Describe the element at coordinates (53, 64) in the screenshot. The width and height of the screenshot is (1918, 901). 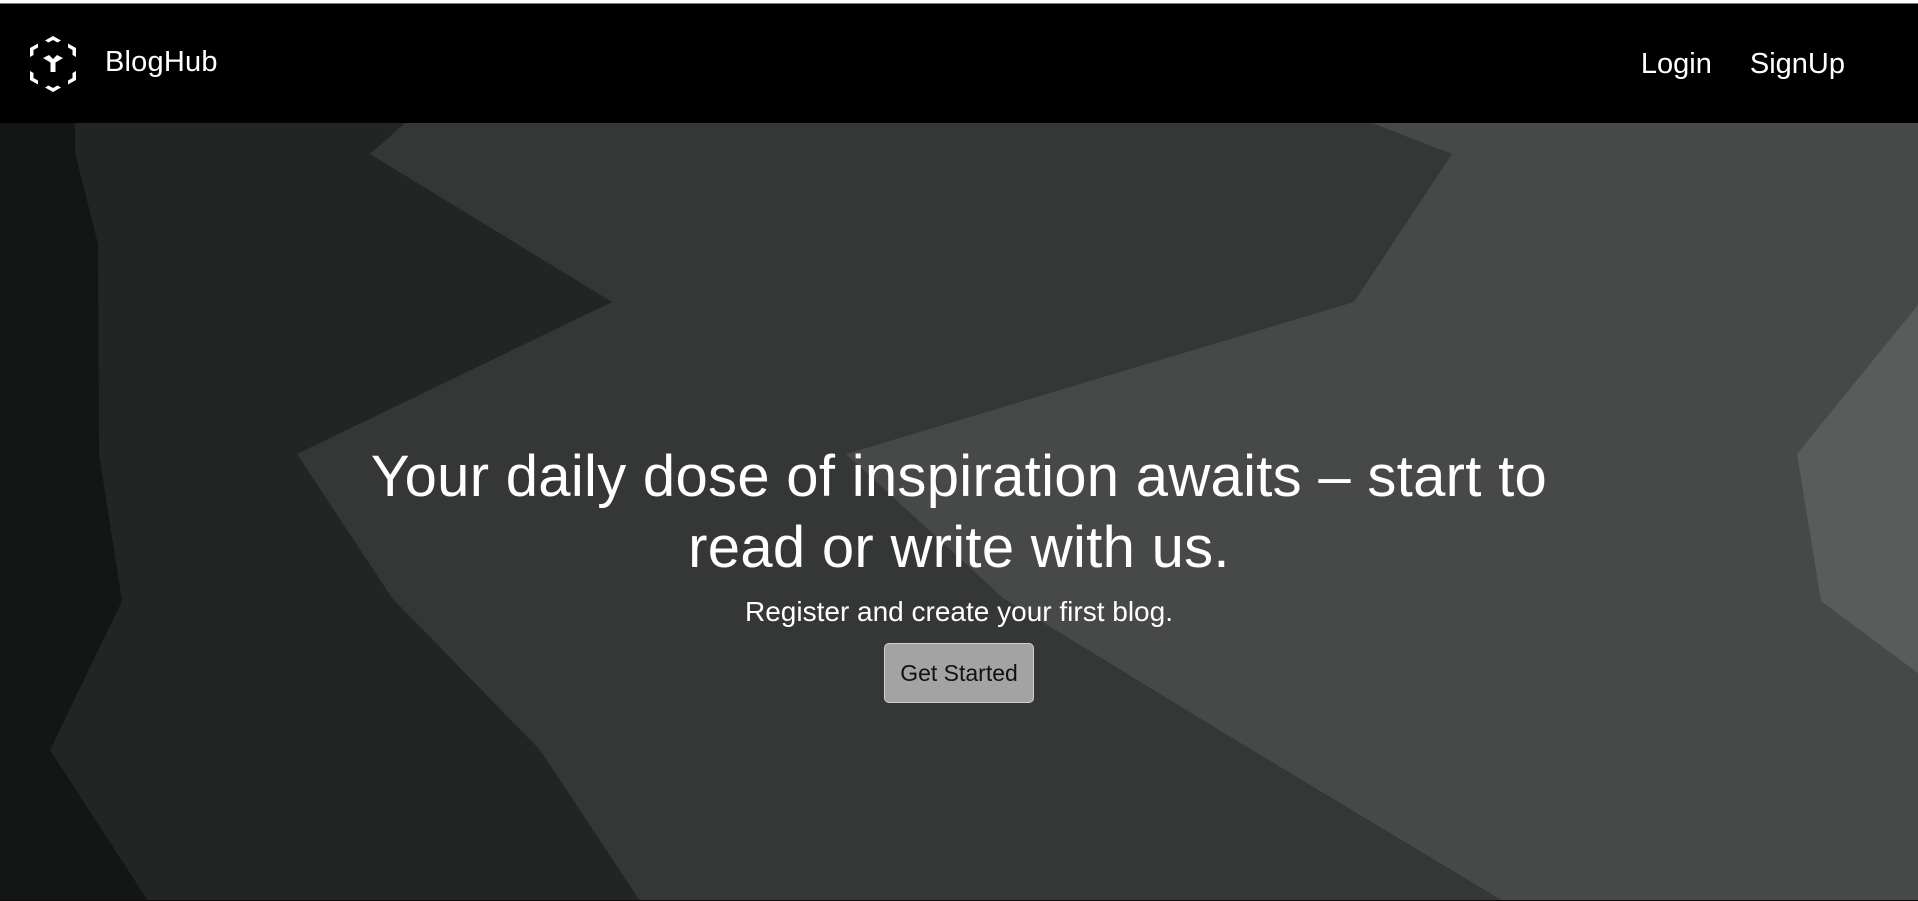
I see `hexagon-cube-logo-icon` at that location.